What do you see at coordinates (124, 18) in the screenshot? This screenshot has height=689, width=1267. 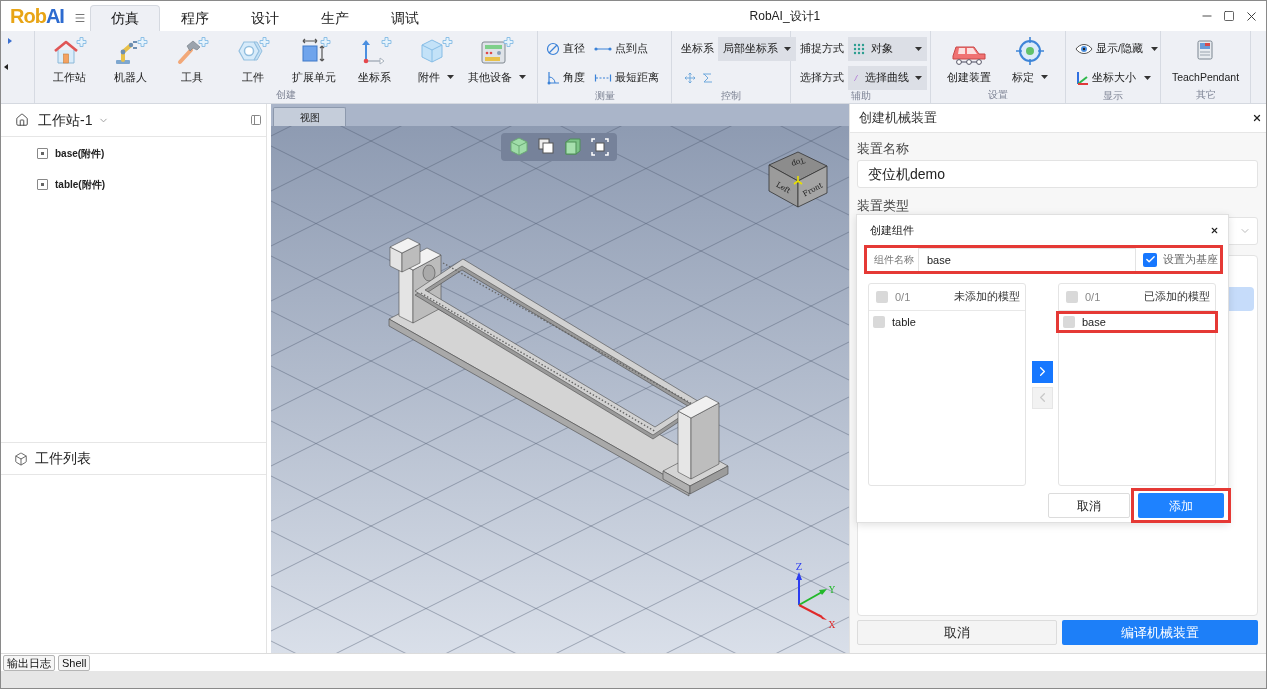 I see `menu-tab: 仿真` at bounding box center [124, 18].